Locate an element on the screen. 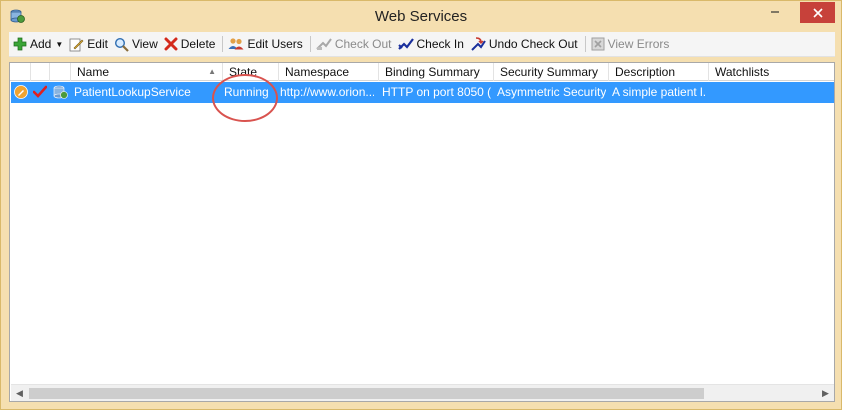 This screenshot has height=410, width=842. cell-name: PatientLookupService is located at coordinates (132, 92).